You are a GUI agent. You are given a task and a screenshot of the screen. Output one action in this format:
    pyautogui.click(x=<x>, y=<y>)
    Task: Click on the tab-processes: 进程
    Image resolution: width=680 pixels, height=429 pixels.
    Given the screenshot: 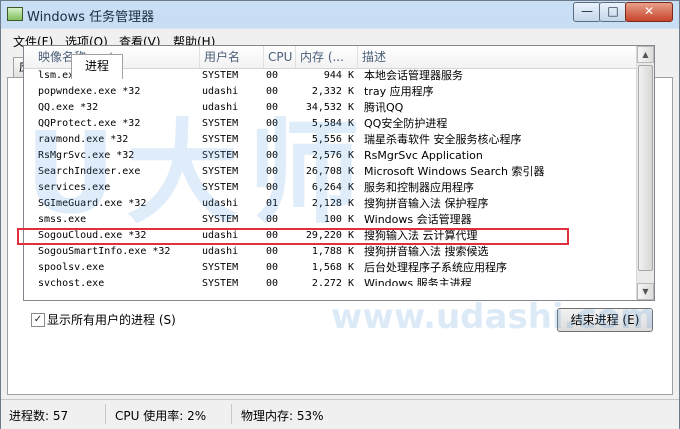 What is the action you would take?
    pyautogui.click(x=97, y=66)
    